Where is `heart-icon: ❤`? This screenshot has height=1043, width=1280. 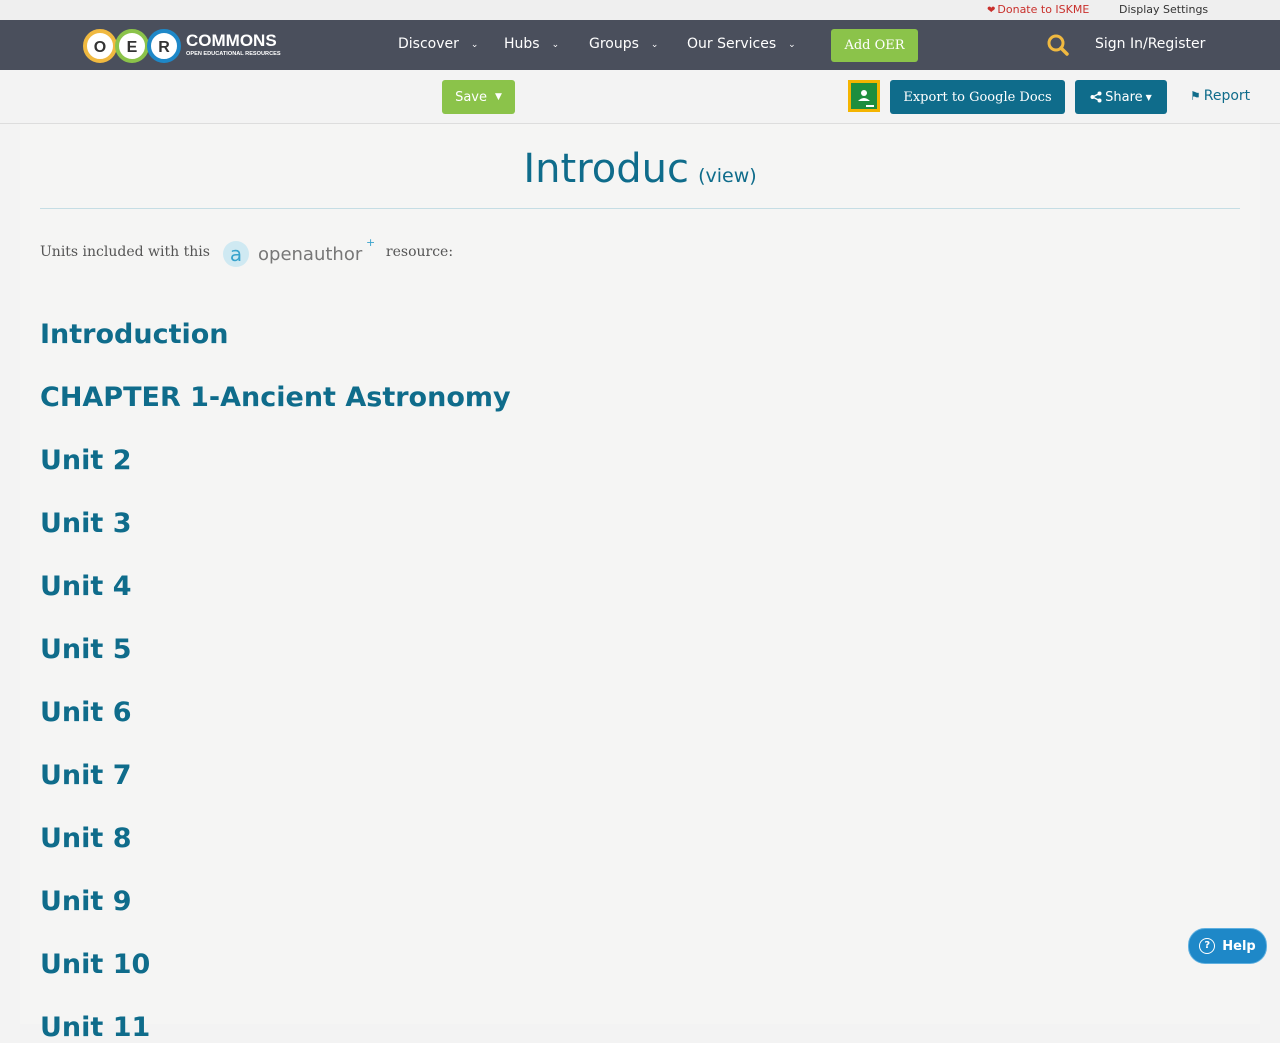 heart-icon: ❤ is located at coordinates (991, 10).